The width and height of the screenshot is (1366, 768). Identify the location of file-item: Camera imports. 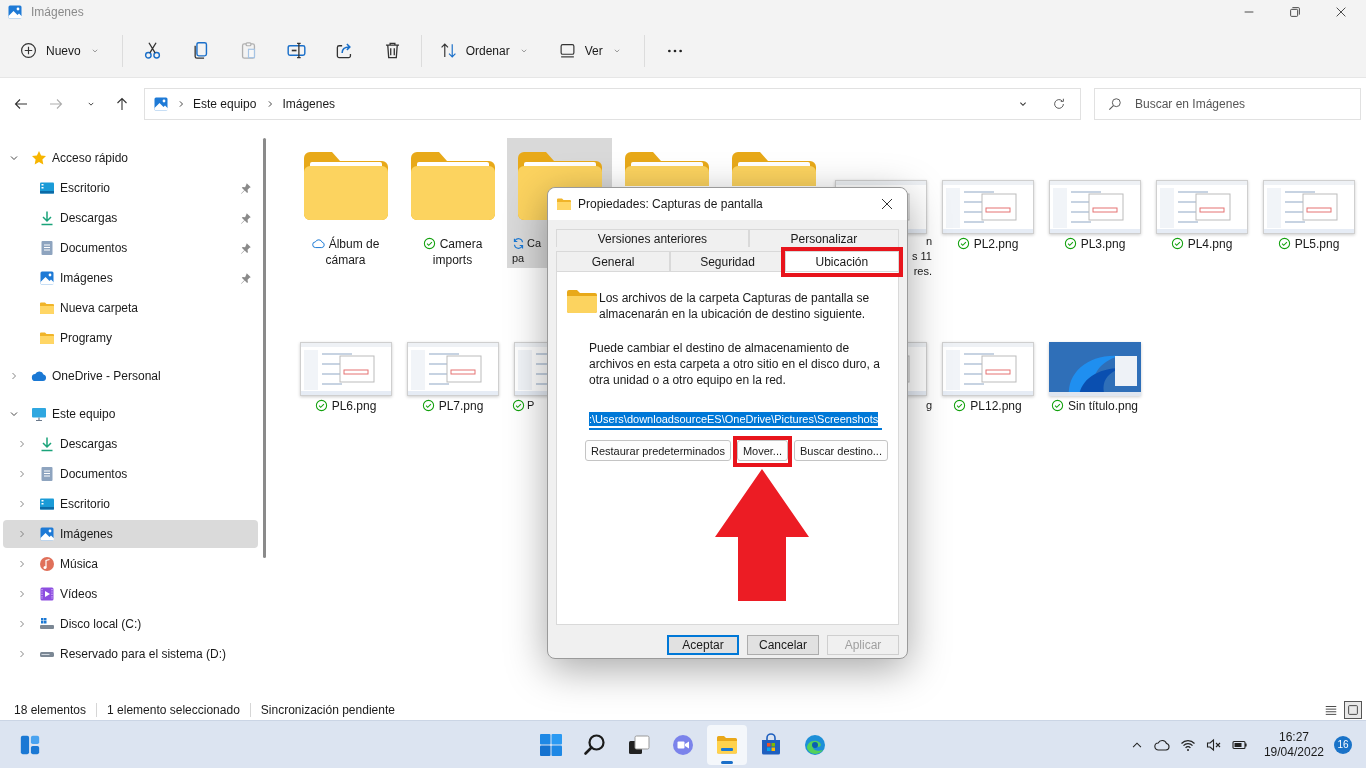
(452, 203).